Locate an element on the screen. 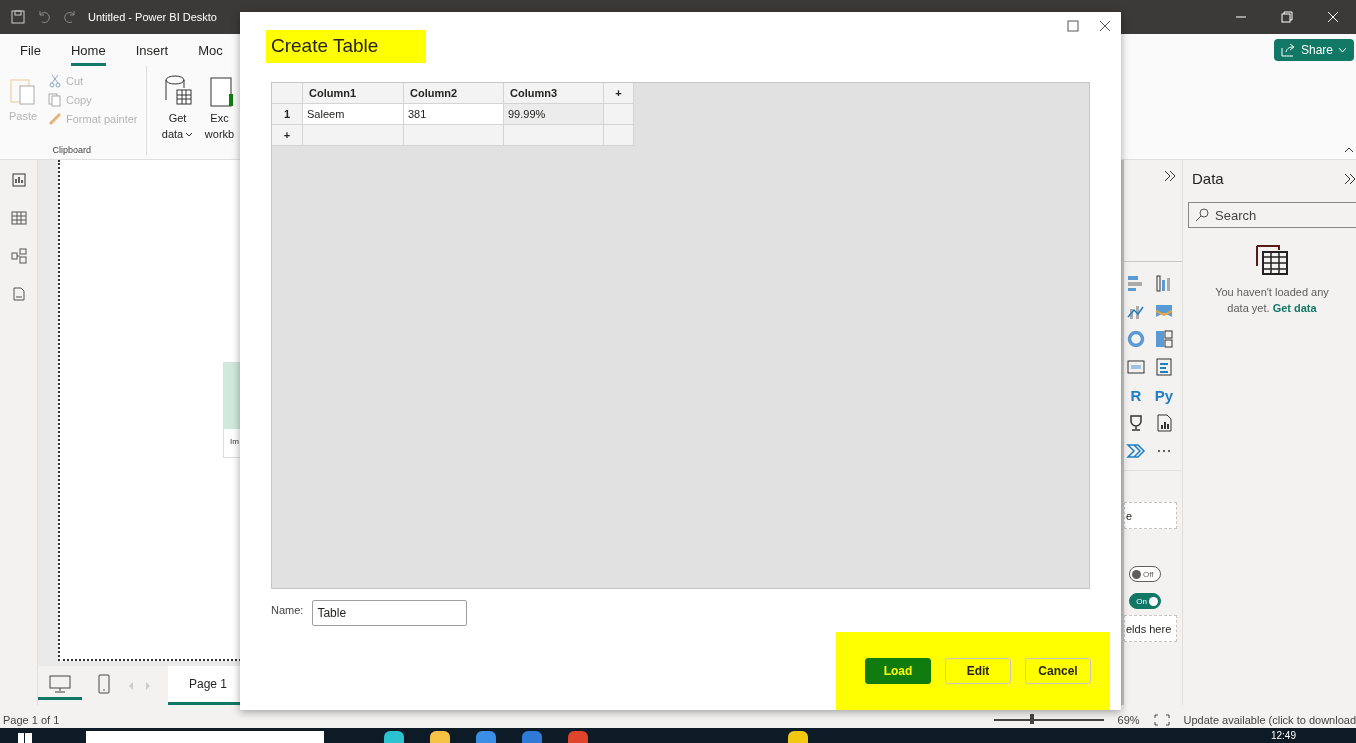 This screenshot has width=1356, height=743. expand-icon is located at coordinates (1170, 176).